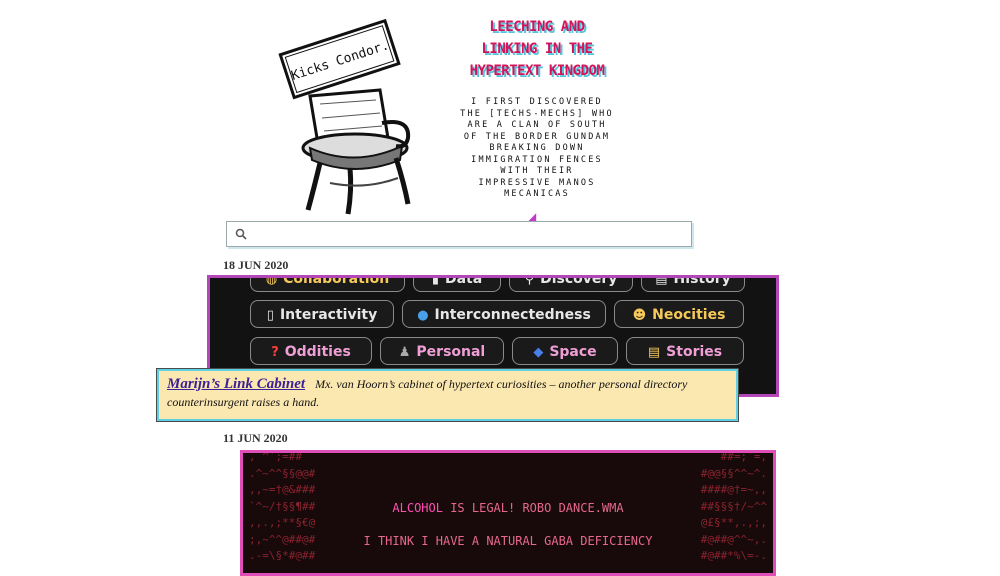  I want to click on category-neocities: ☻ Neocities, so click(679, 314).